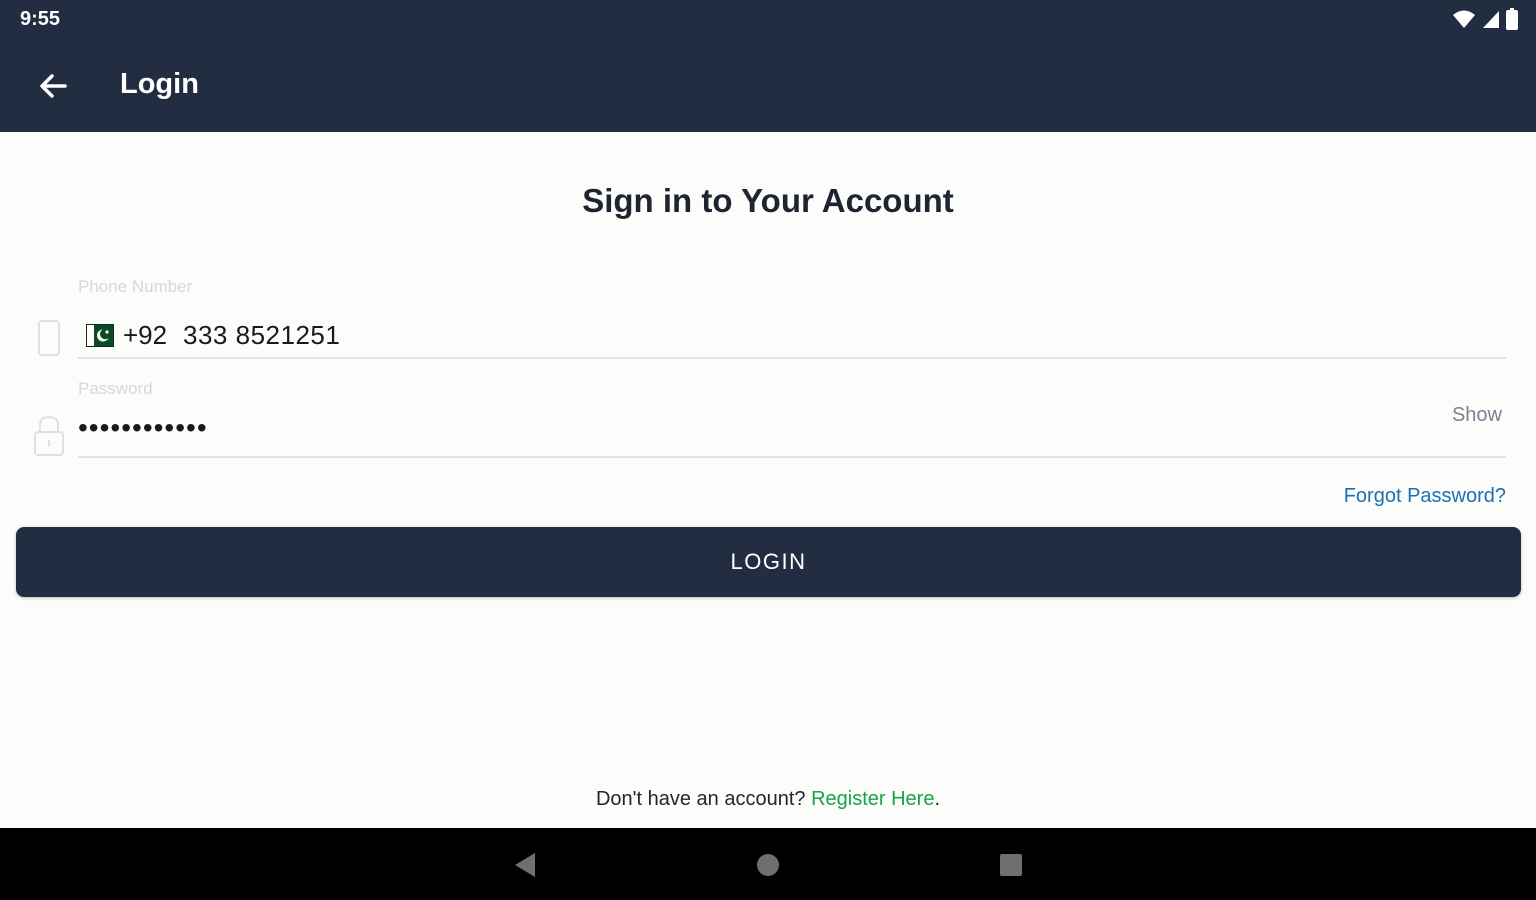 This screenshot has width=1536, height=900. Describe the element at coordinates (1512, 19) in the screenshot. I see `battery-icon` at that location.